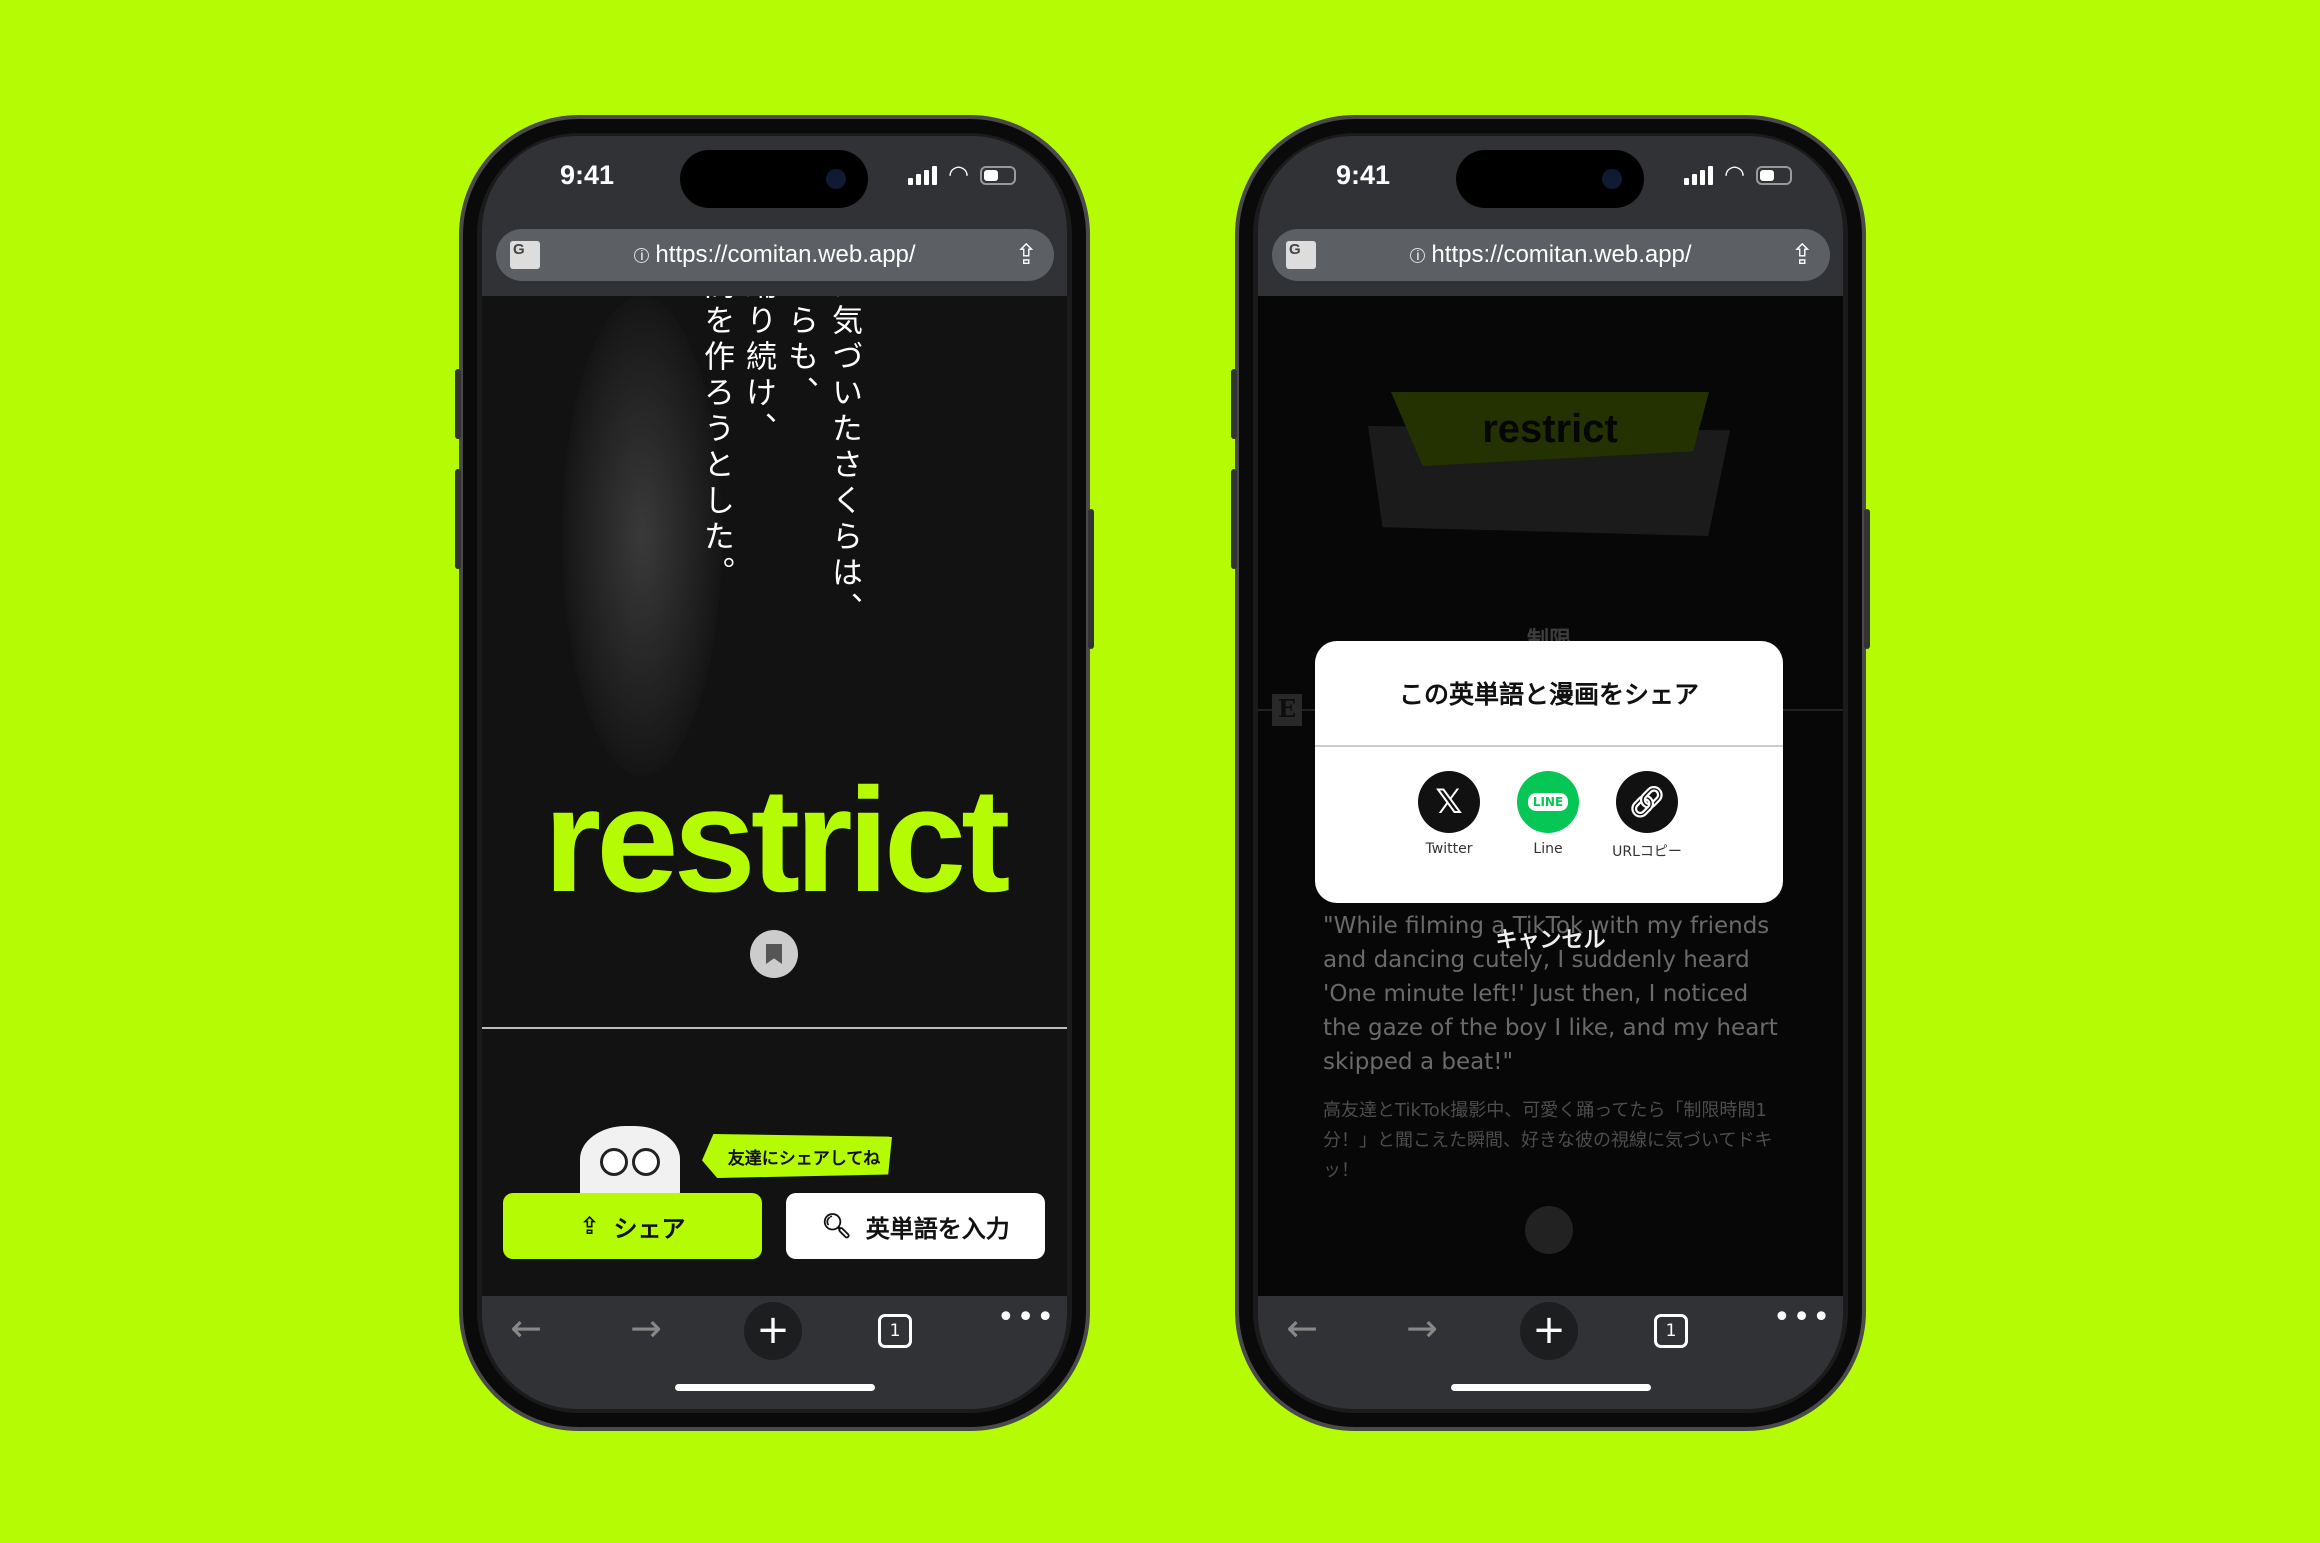 The image size is (2320, 1543). I want to click on share-twitter-button: 𝕏 Twitter, so click(1449, 814).